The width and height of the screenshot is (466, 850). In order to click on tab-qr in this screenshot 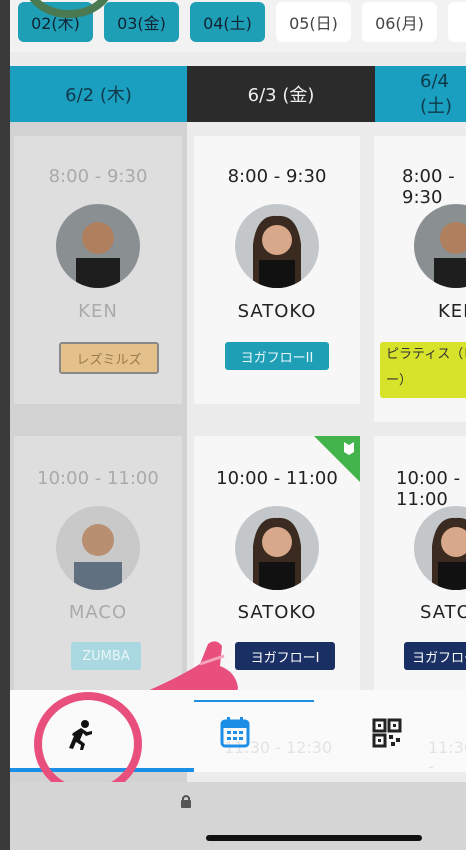, I will do `click(392, 738)`.